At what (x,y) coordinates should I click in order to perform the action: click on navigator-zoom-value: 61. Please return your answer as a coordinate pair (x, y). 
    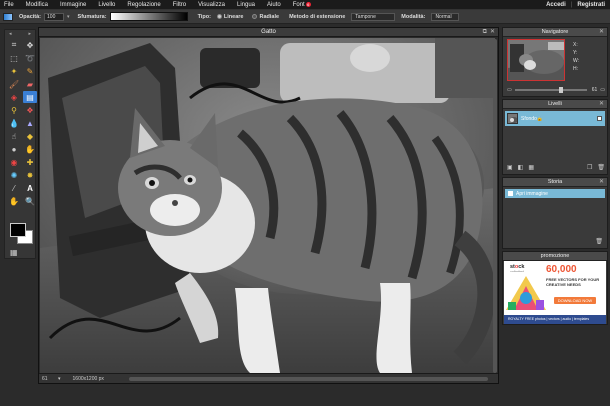
    Looking at the image, I should click on (595, 90).